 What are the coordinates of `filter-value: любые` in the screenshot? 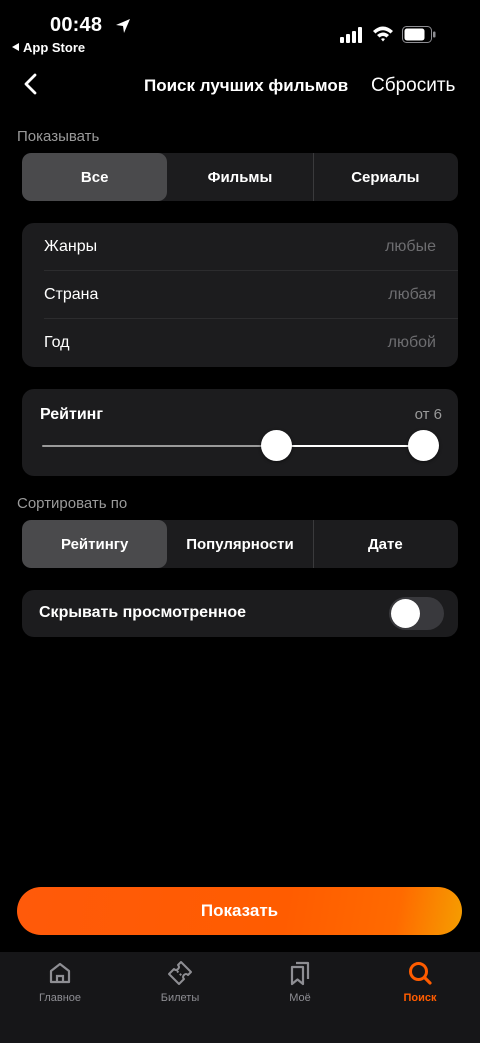 It's located at (410, 246).